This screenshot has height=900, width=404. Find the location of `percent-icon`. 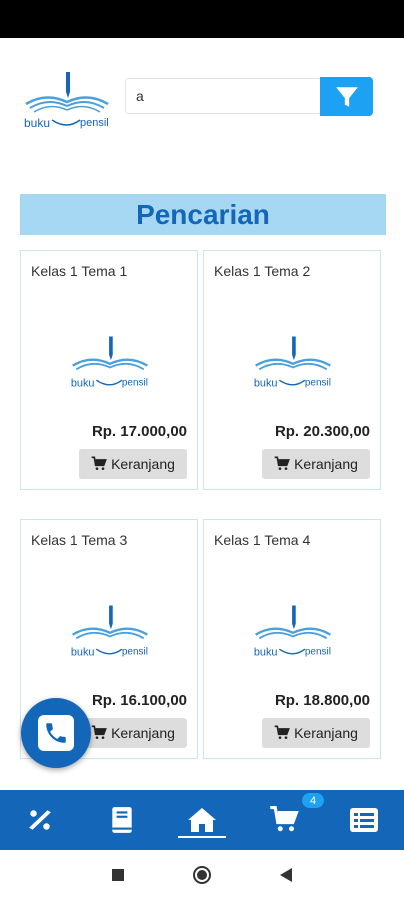

percent-icon is located at coordinates (40, 820).